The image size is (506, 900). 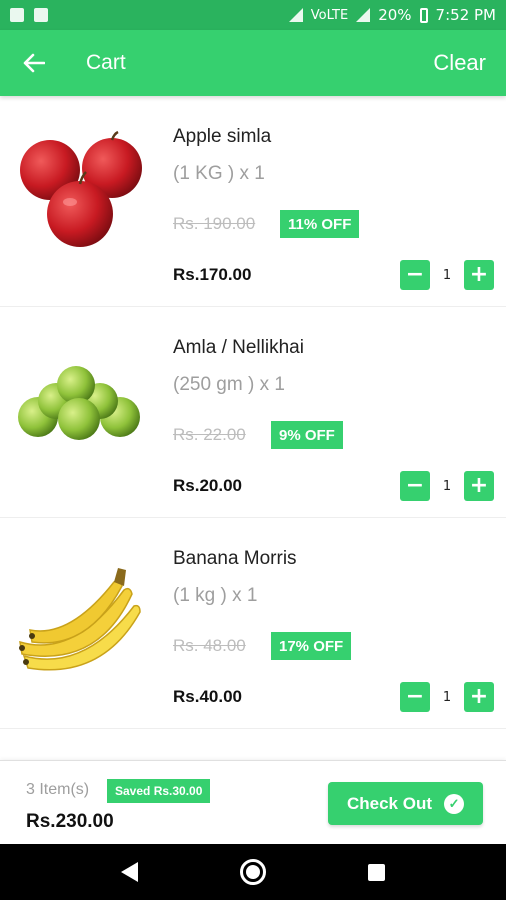 What do you see at coordinates (219, 173) in the screenshot?
I see `item-quantity: (1 KG ) x 1` at bounding box center [219, 173].